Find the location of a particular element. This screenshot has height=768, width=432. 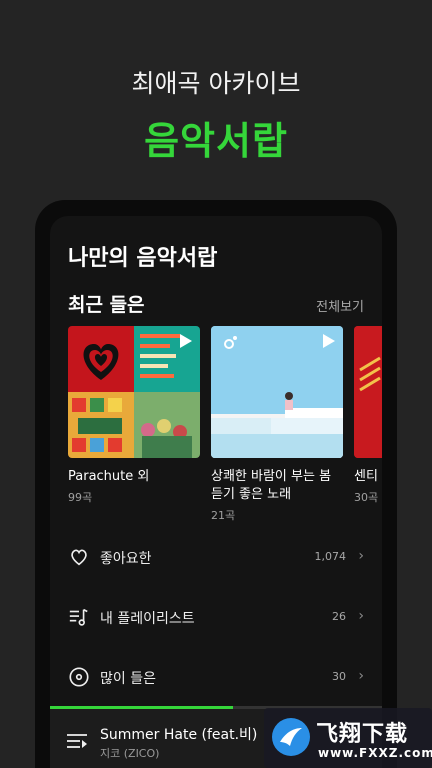

disc-icon is located at coordinates (79, 677).